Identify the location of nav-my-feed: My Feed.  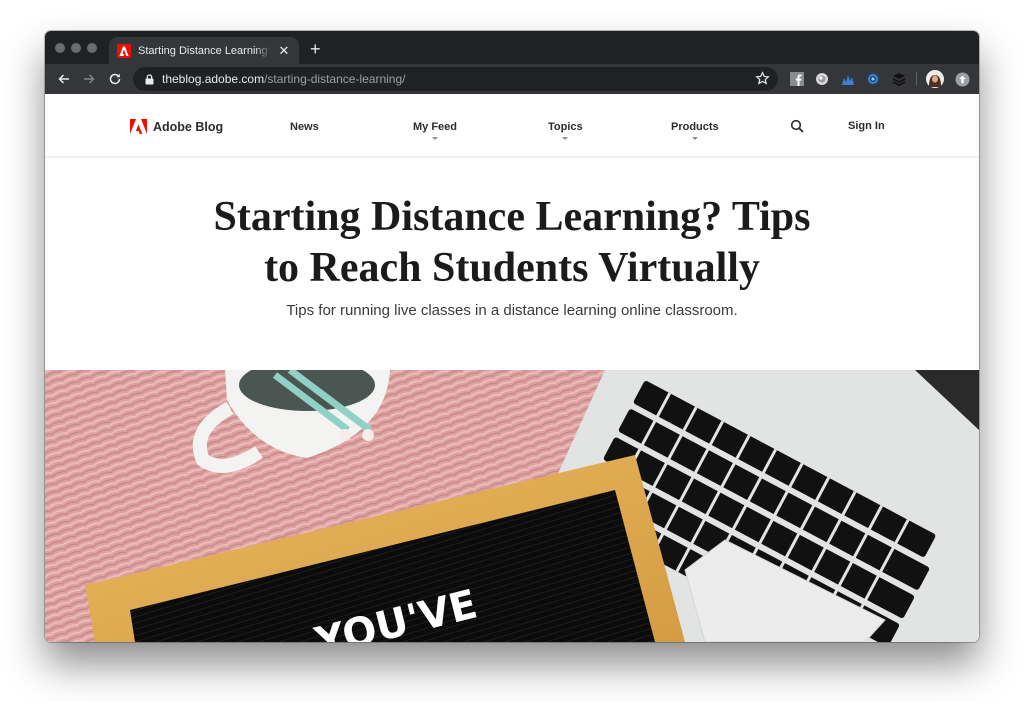
(435, 130).